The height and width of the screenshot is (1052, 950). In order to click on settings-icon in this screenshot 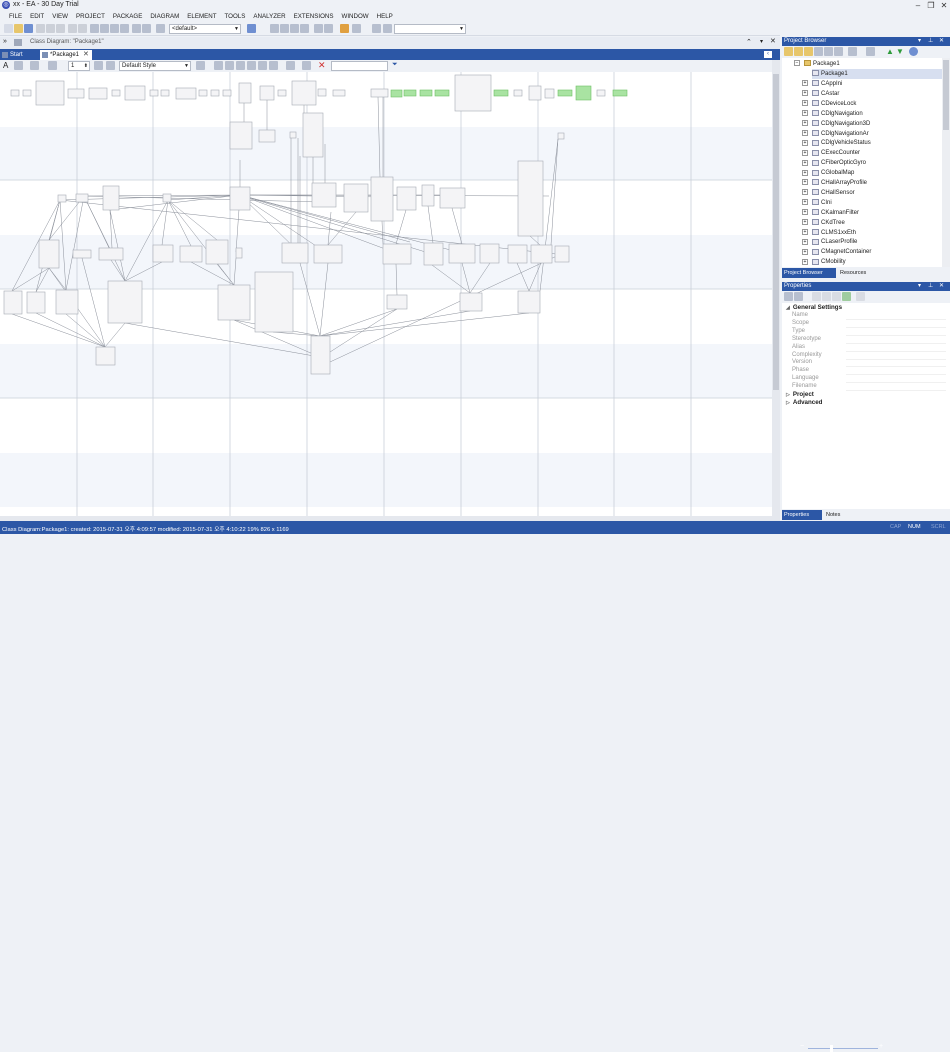, I will do `click(838, 51)`.